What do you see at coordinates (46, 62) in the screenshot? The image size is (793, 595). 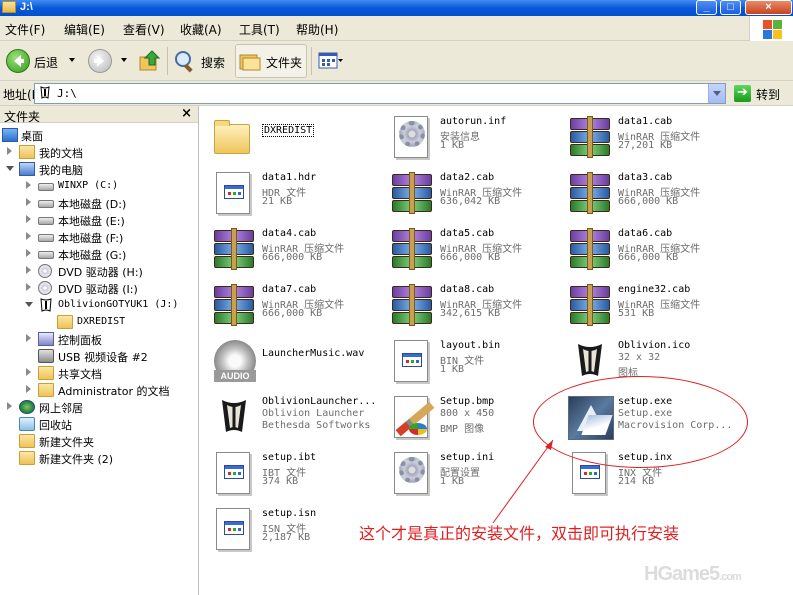 I see `back-button: 后退` at bounding box center [46, 62].